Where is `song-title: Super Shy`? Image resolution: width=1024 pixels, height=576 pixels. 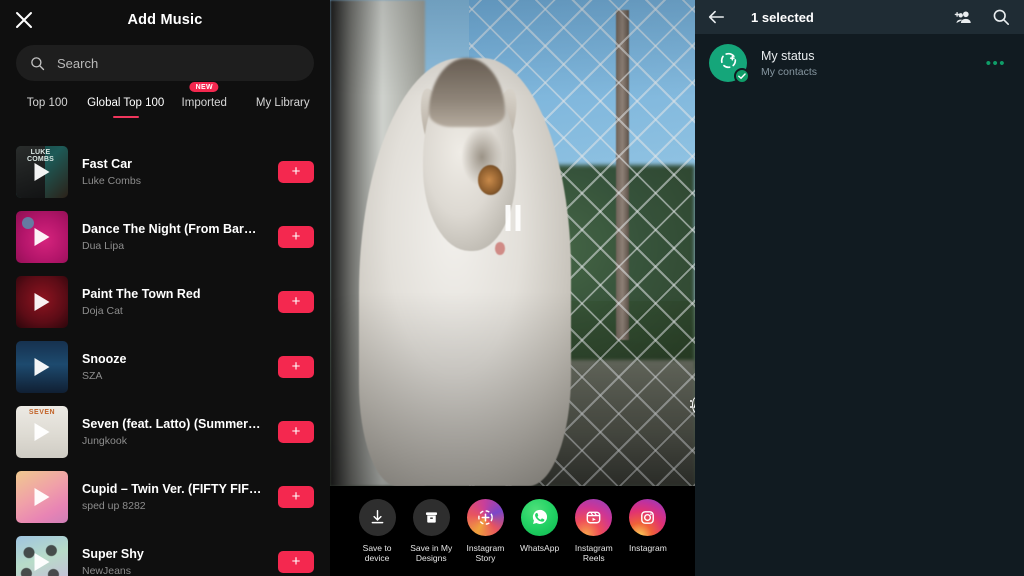 song-title: Super Shy is located at coordinates (113, 553).